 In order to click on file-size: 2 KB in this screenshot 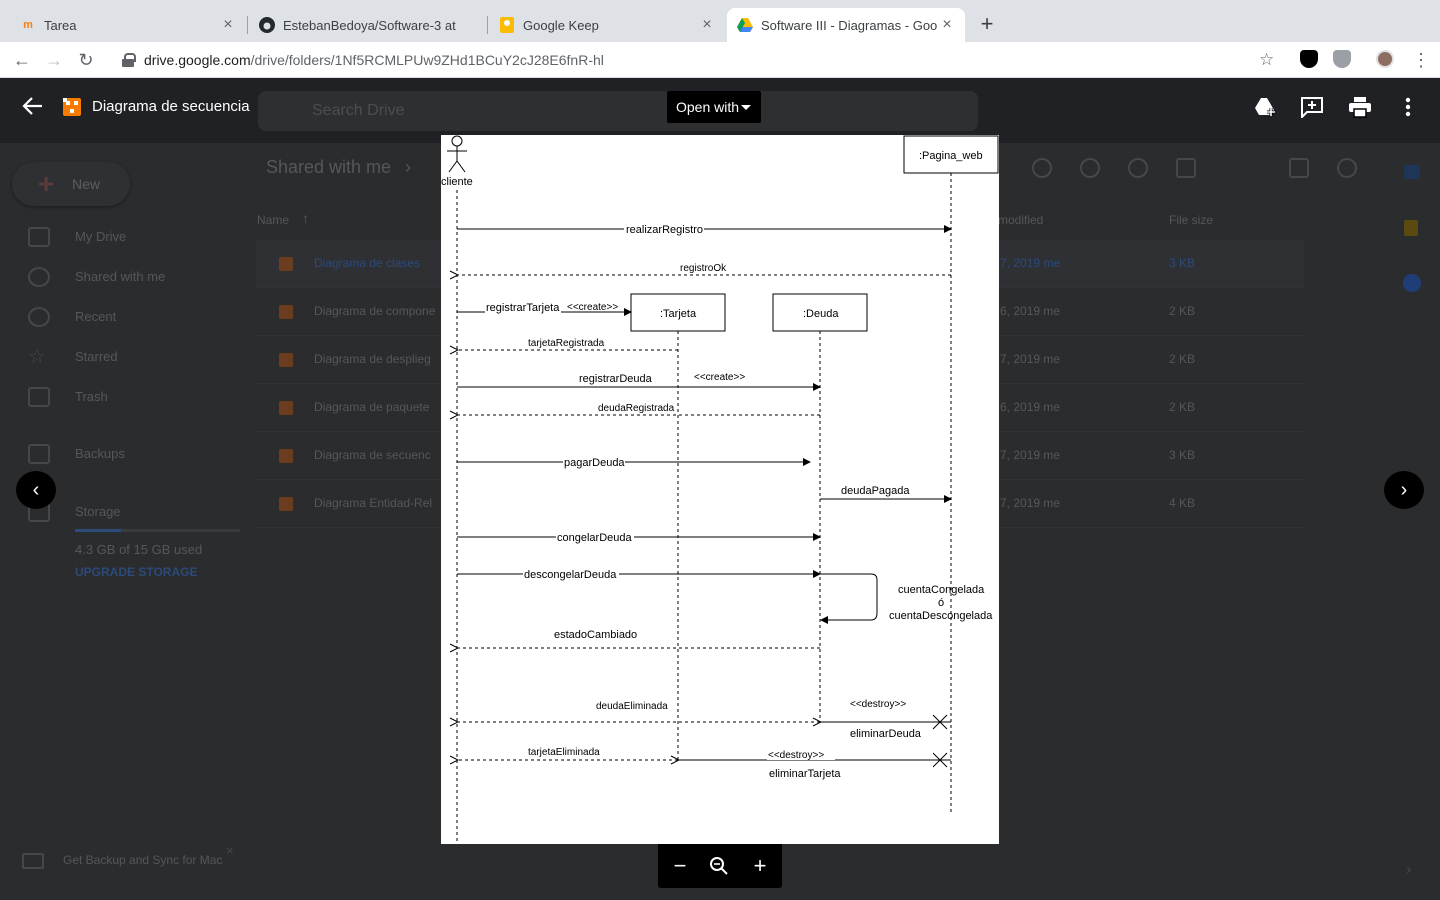, I will do `click(1182, 407)`.